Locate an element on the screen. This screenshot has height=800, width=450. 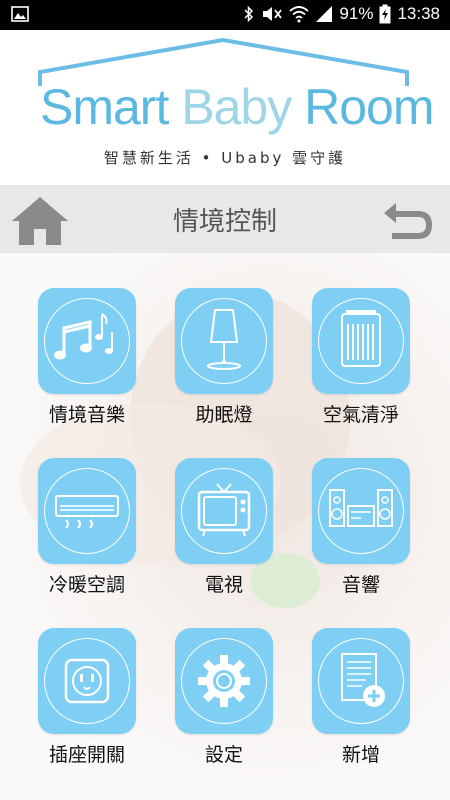
socket-tile is located at coordinates (87, 681).